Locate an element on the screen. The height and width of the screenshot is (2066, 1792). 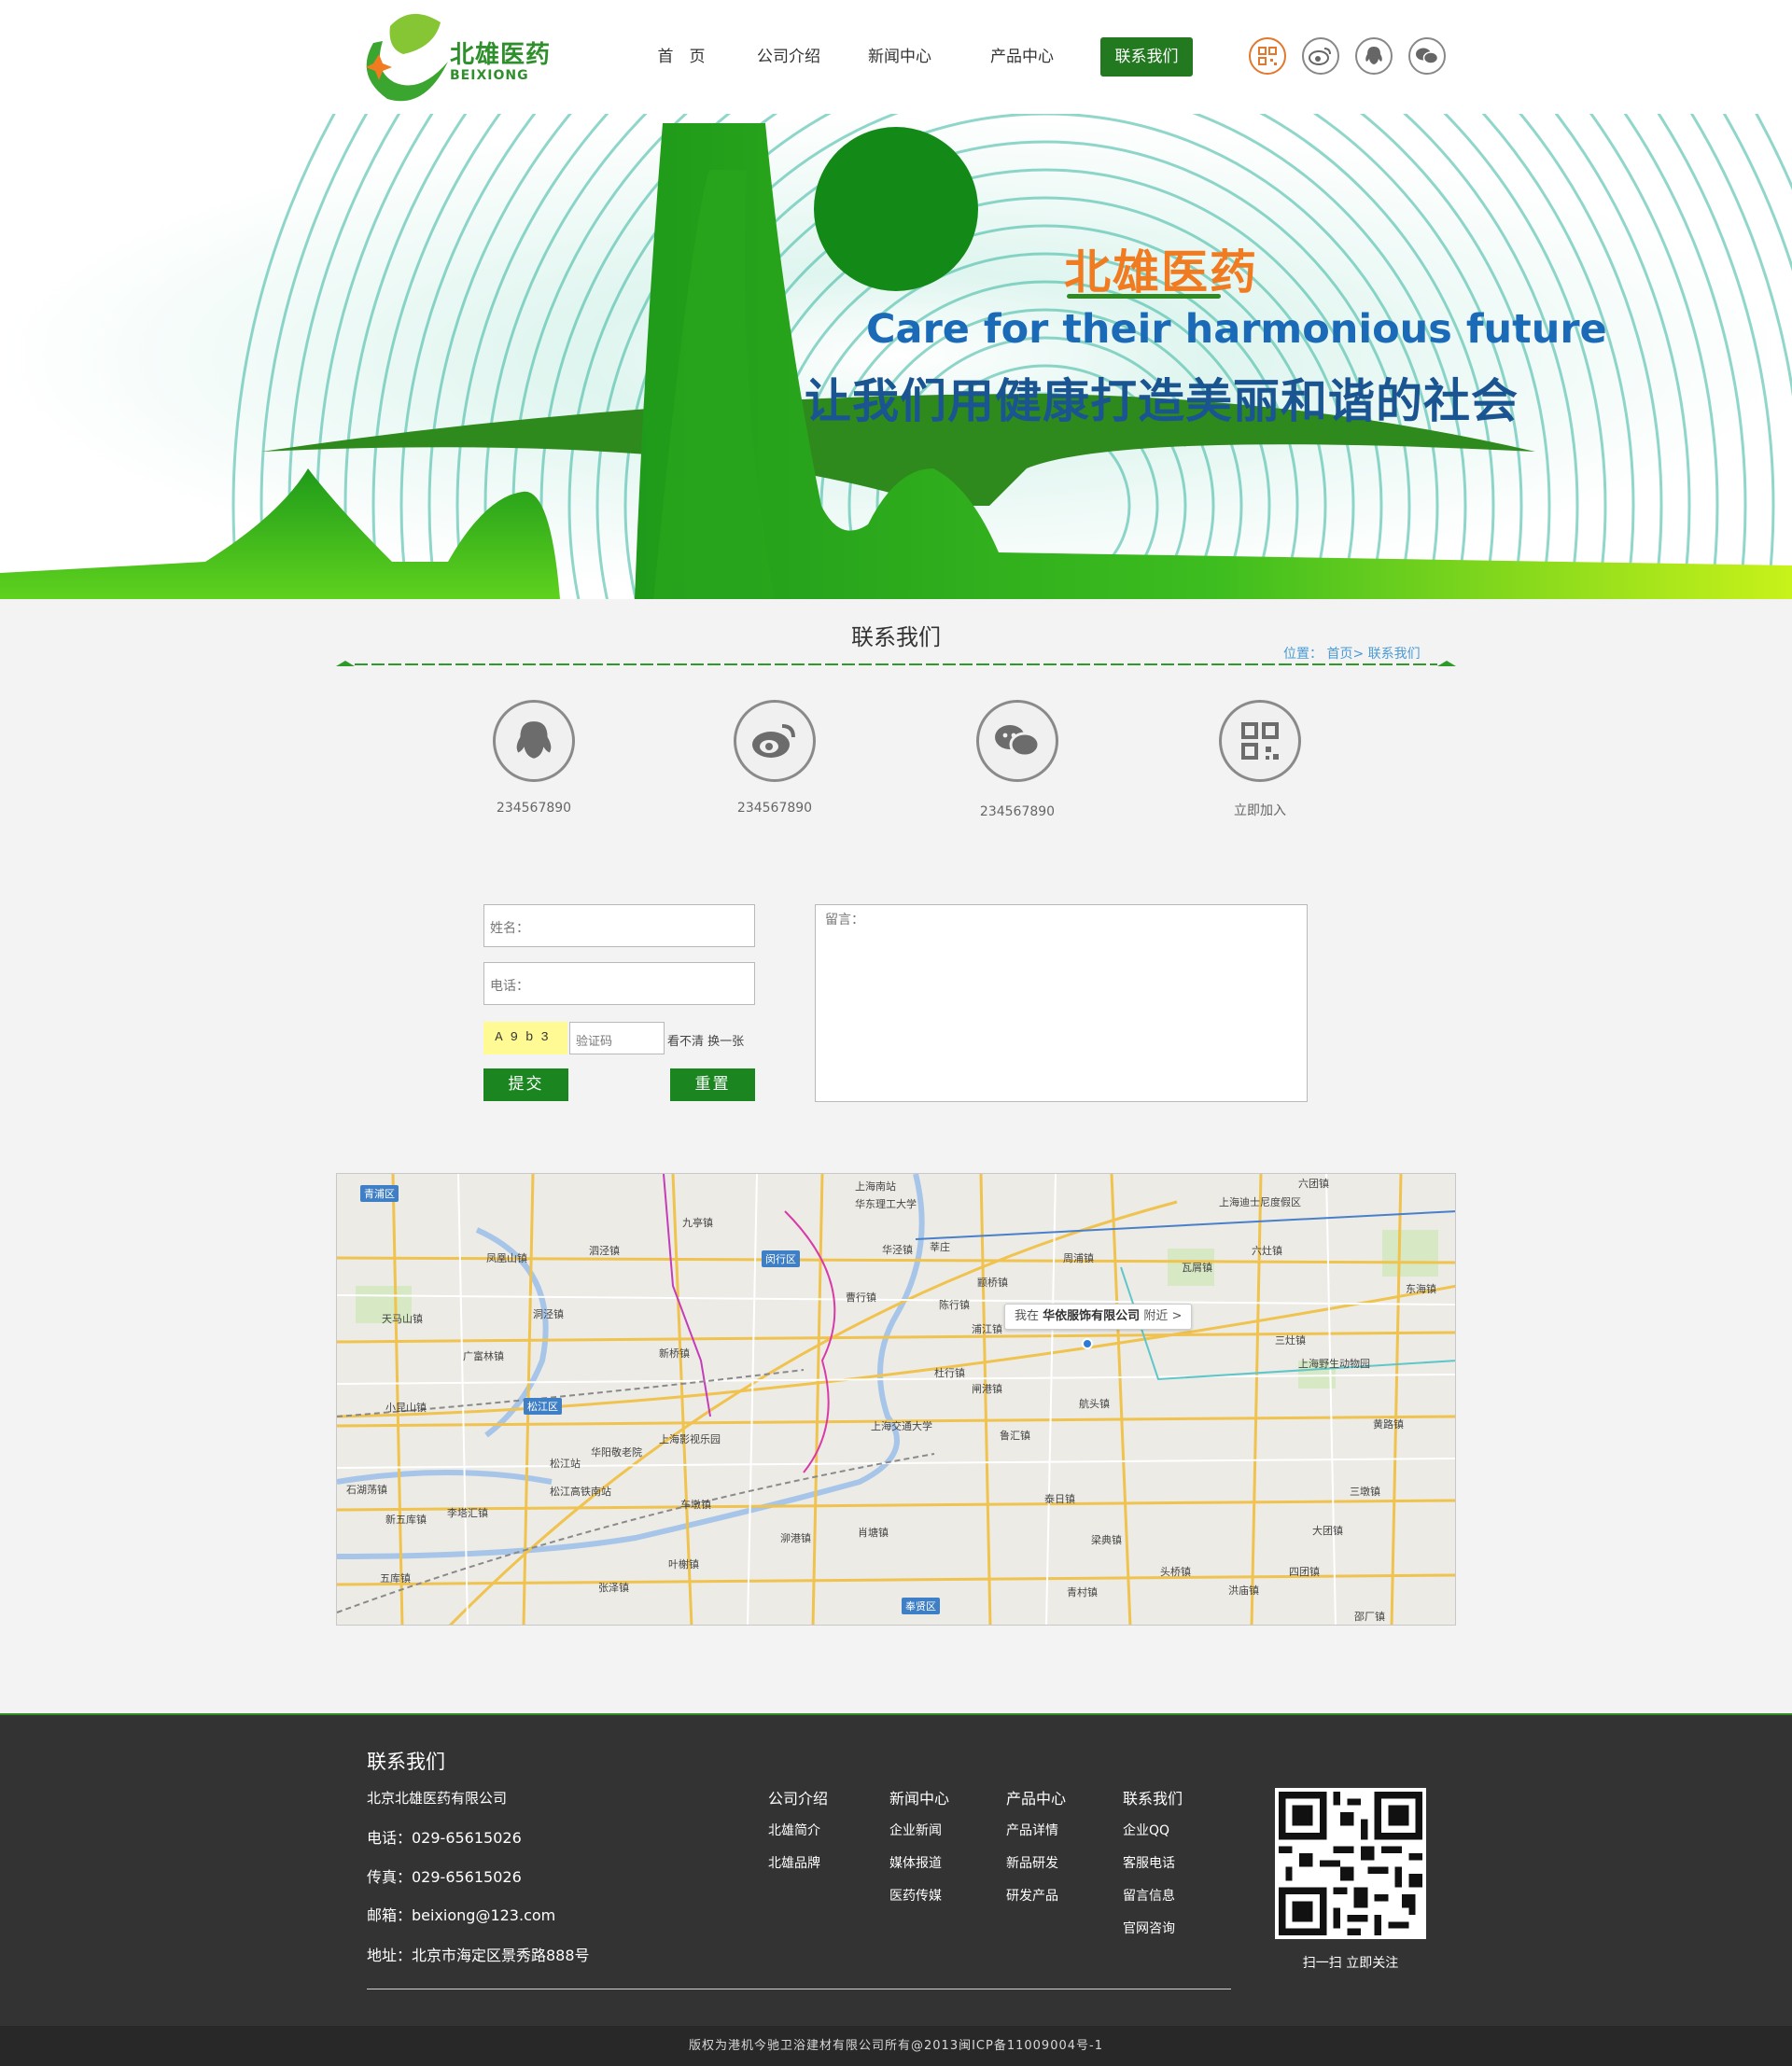
map-label: 新桥镇 is located at coordinates (674, 1353).